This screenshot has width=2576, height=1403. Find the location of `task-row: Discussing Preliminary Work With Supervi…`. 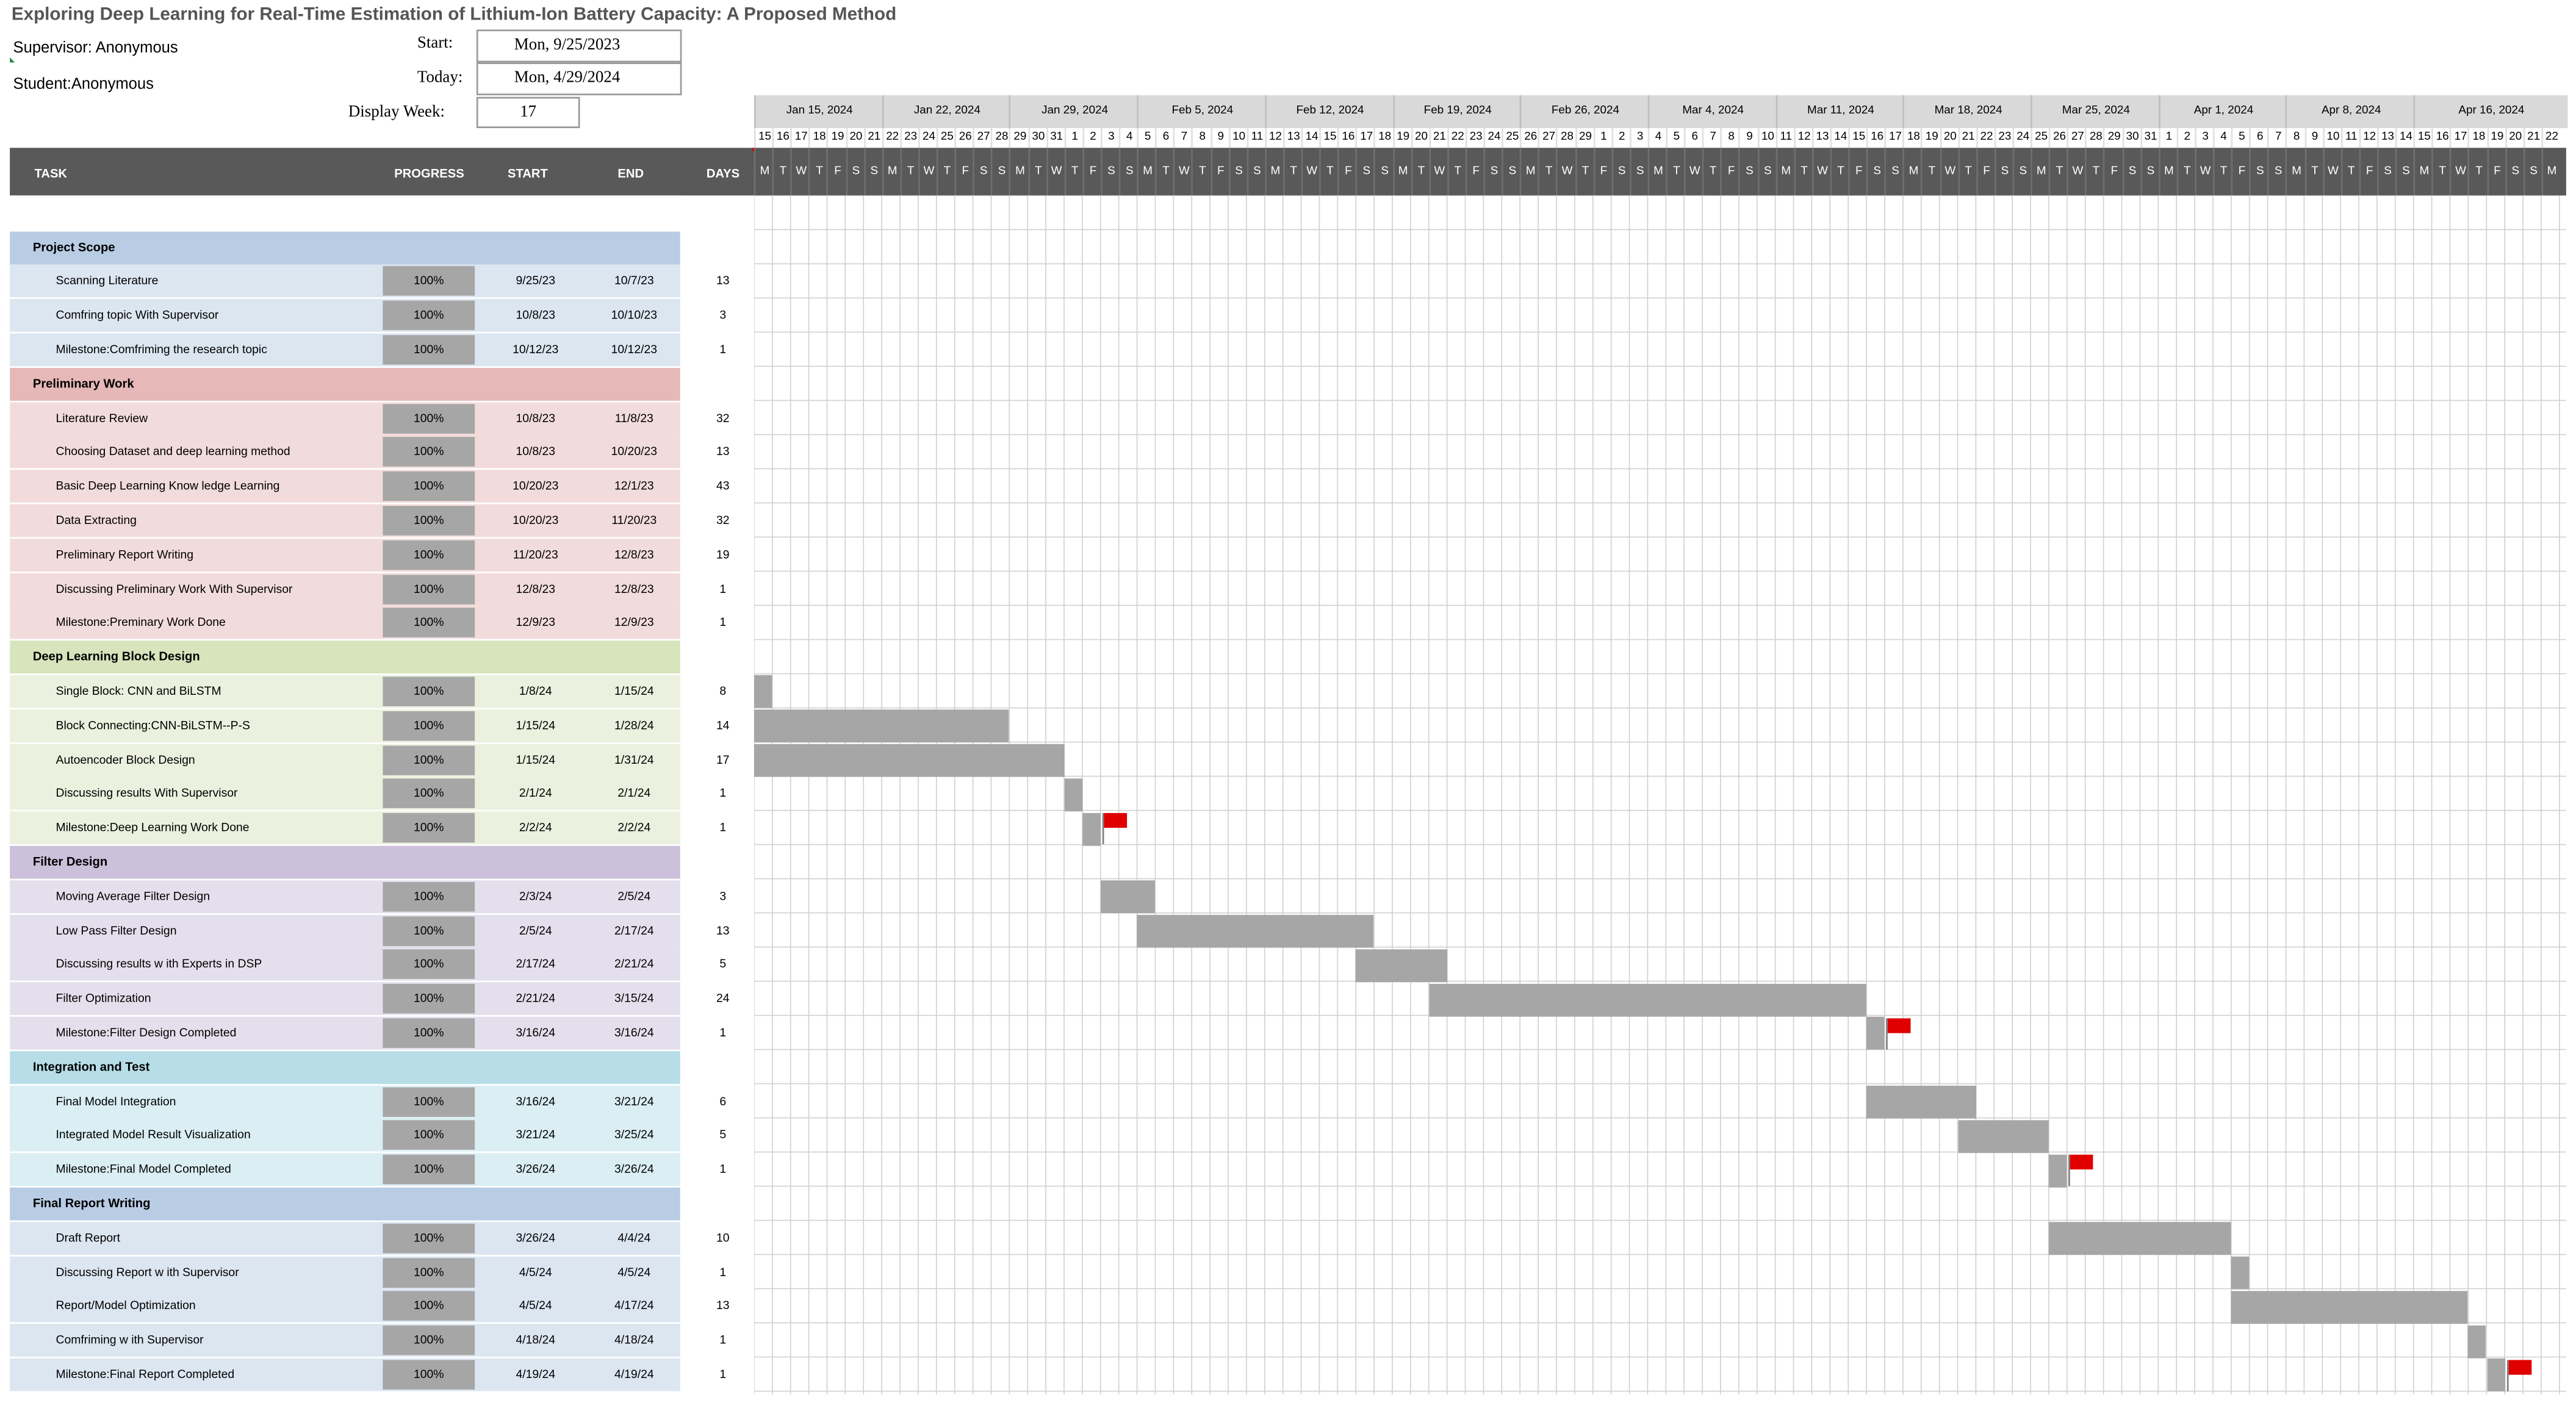

task-row: Discussing Preliminary Work With Supervi… is located at coordinates (345, 589).